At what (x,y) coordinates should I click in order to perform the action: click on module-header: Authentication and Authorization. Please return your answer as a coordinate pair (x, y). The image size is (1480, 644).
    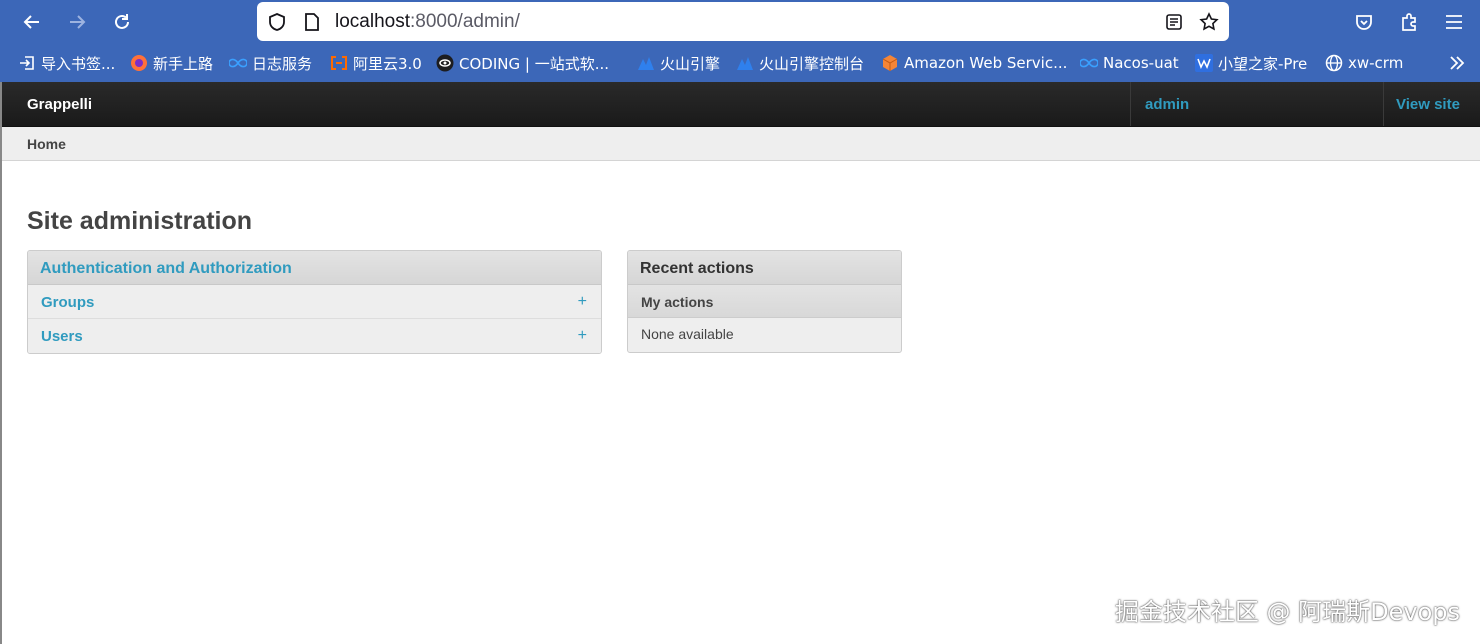
    Looking at the image, I should click on (314, 268).